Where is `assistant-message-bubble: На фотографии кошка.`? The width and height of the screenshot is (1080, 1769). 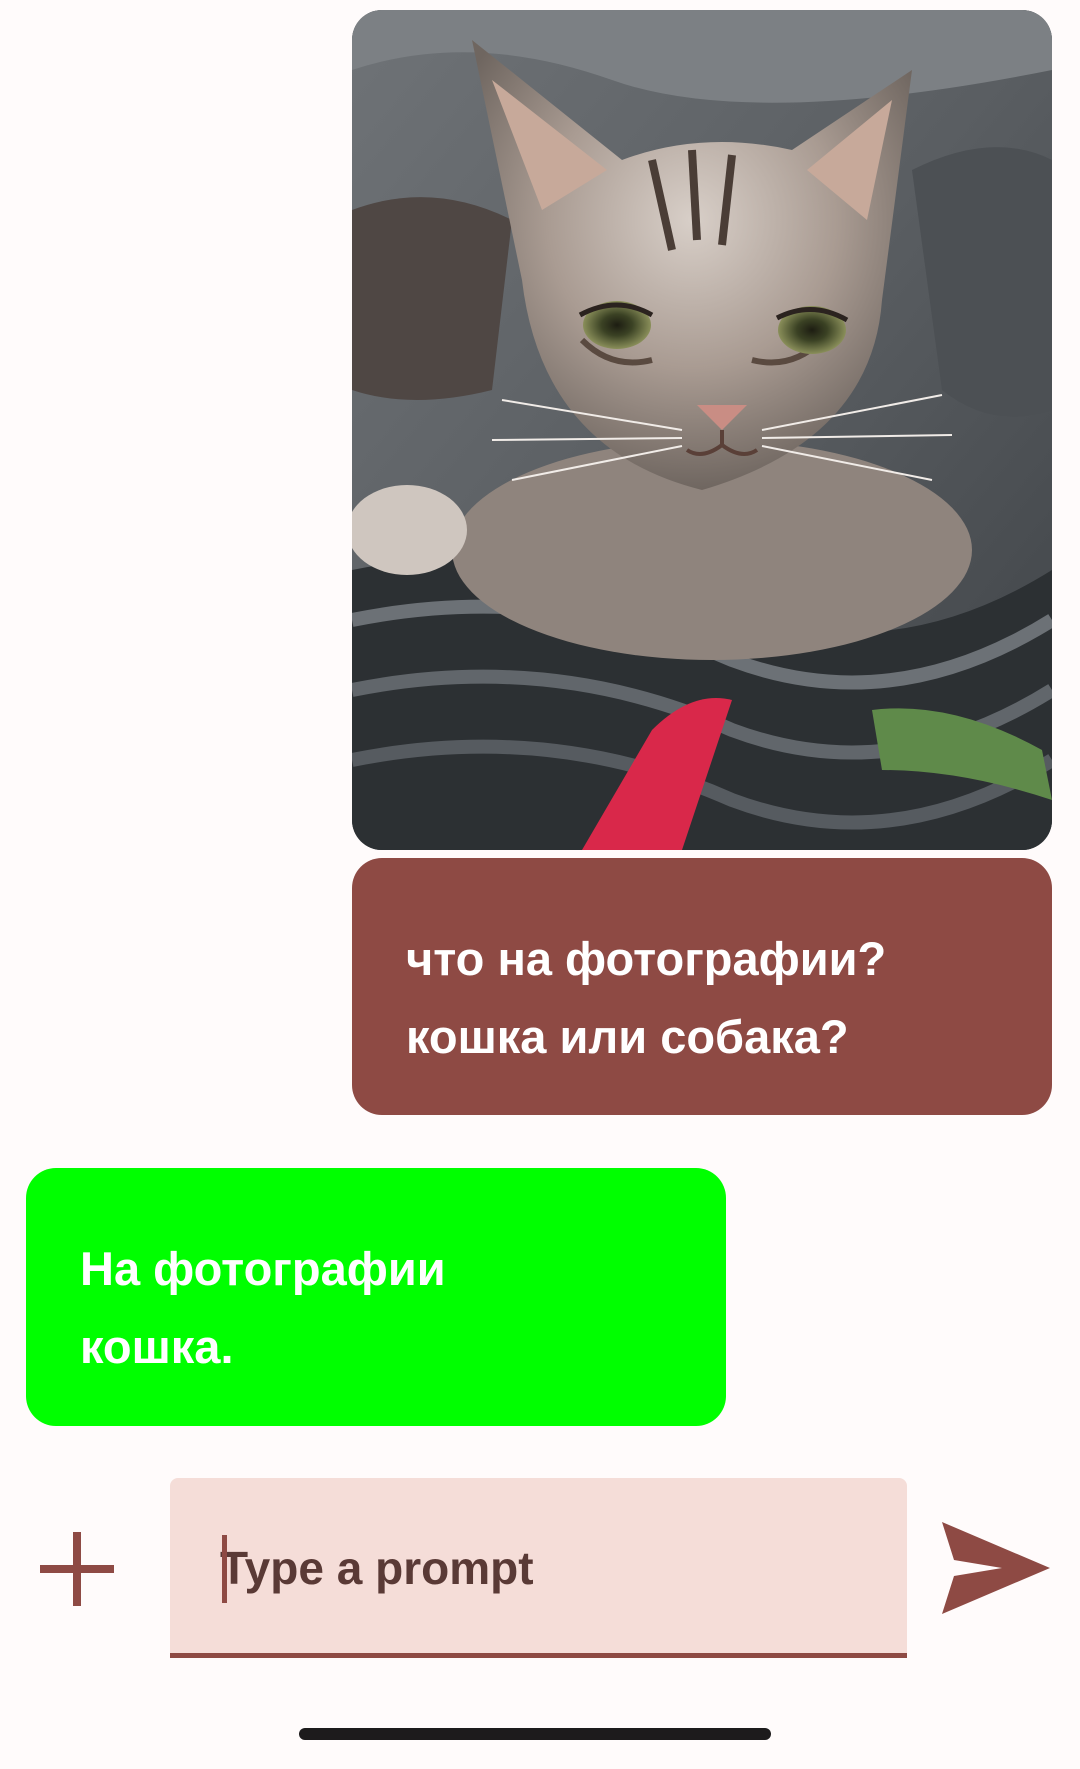 assistant-message-bubble: На фотографии кошка. is located at coordinates (376, 1297).